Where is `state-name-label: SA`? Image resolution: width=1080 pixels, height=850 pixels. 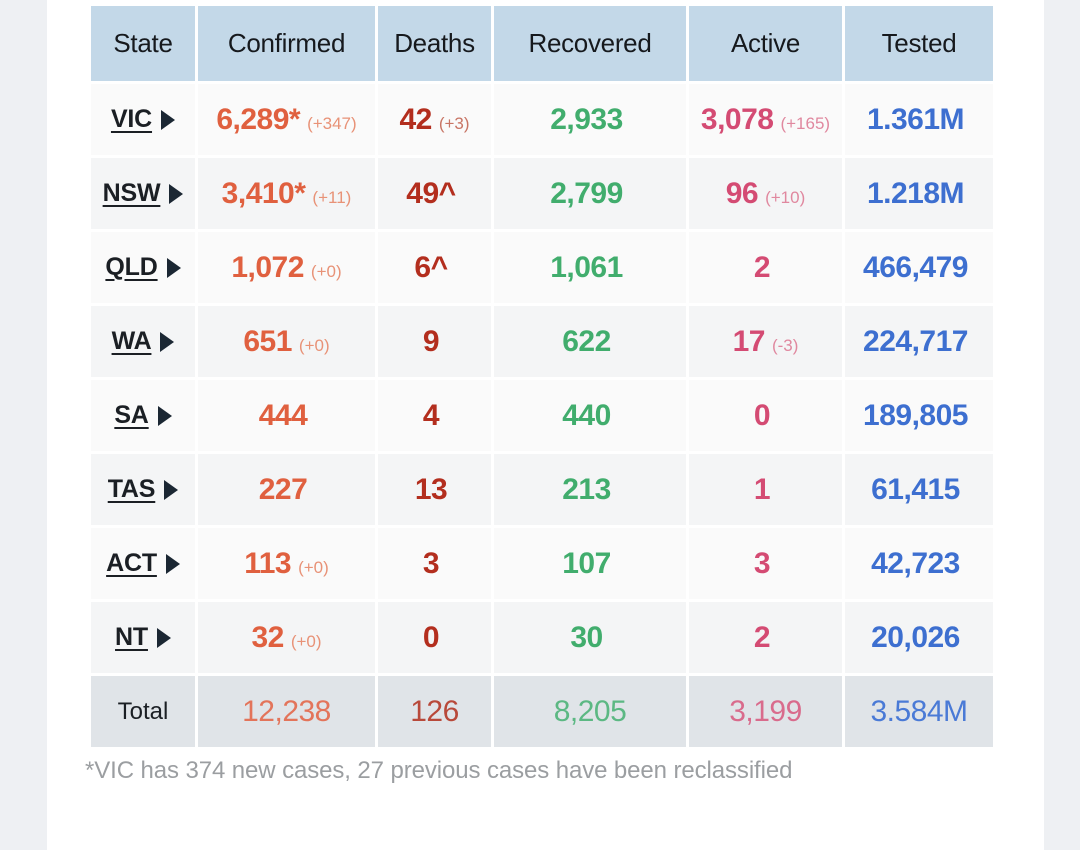
state-name-label: SA is located at coordinates (131, 415).